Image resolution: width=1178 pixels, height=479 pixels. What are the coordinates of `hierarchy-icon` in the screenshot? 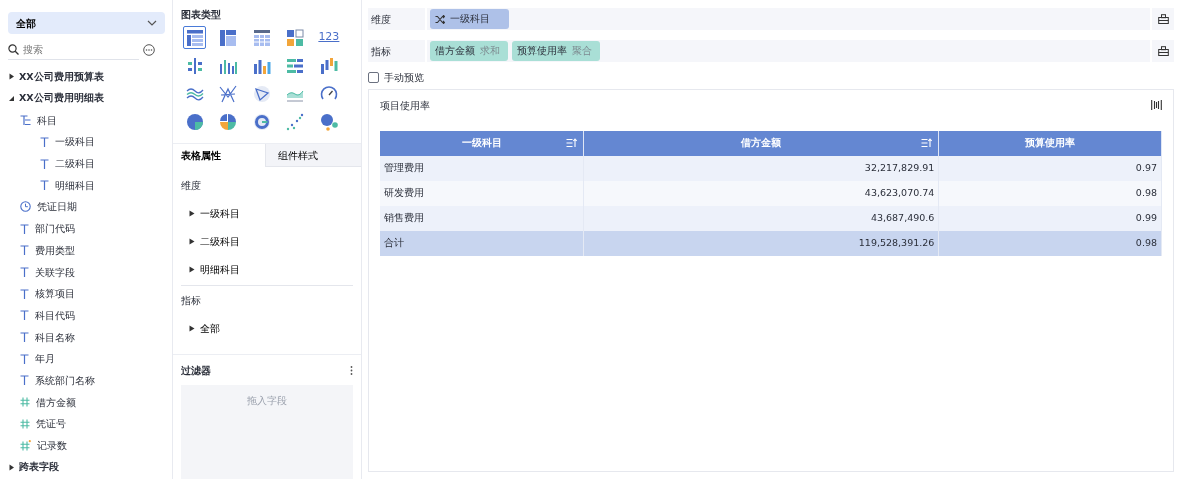 It's located at (25, 120).